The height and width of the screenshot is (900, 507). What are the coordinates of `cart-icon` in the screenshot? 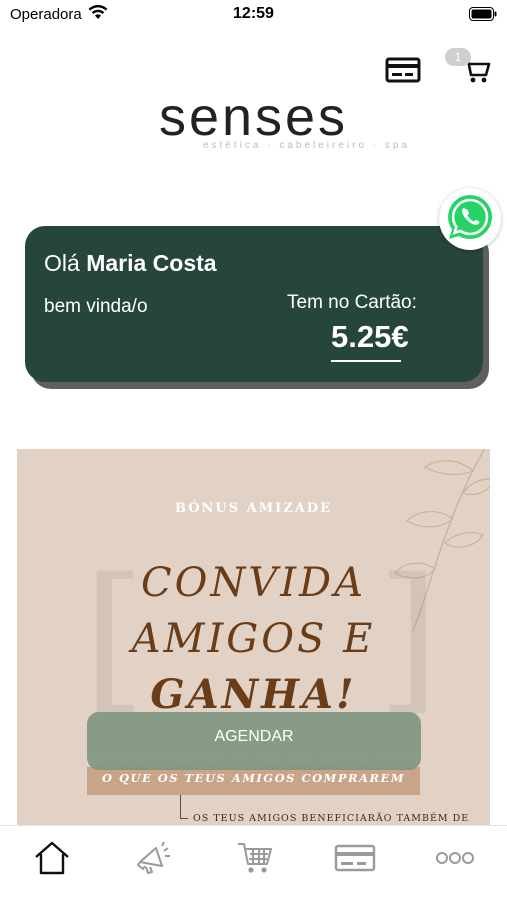 It's located at (255, 860).